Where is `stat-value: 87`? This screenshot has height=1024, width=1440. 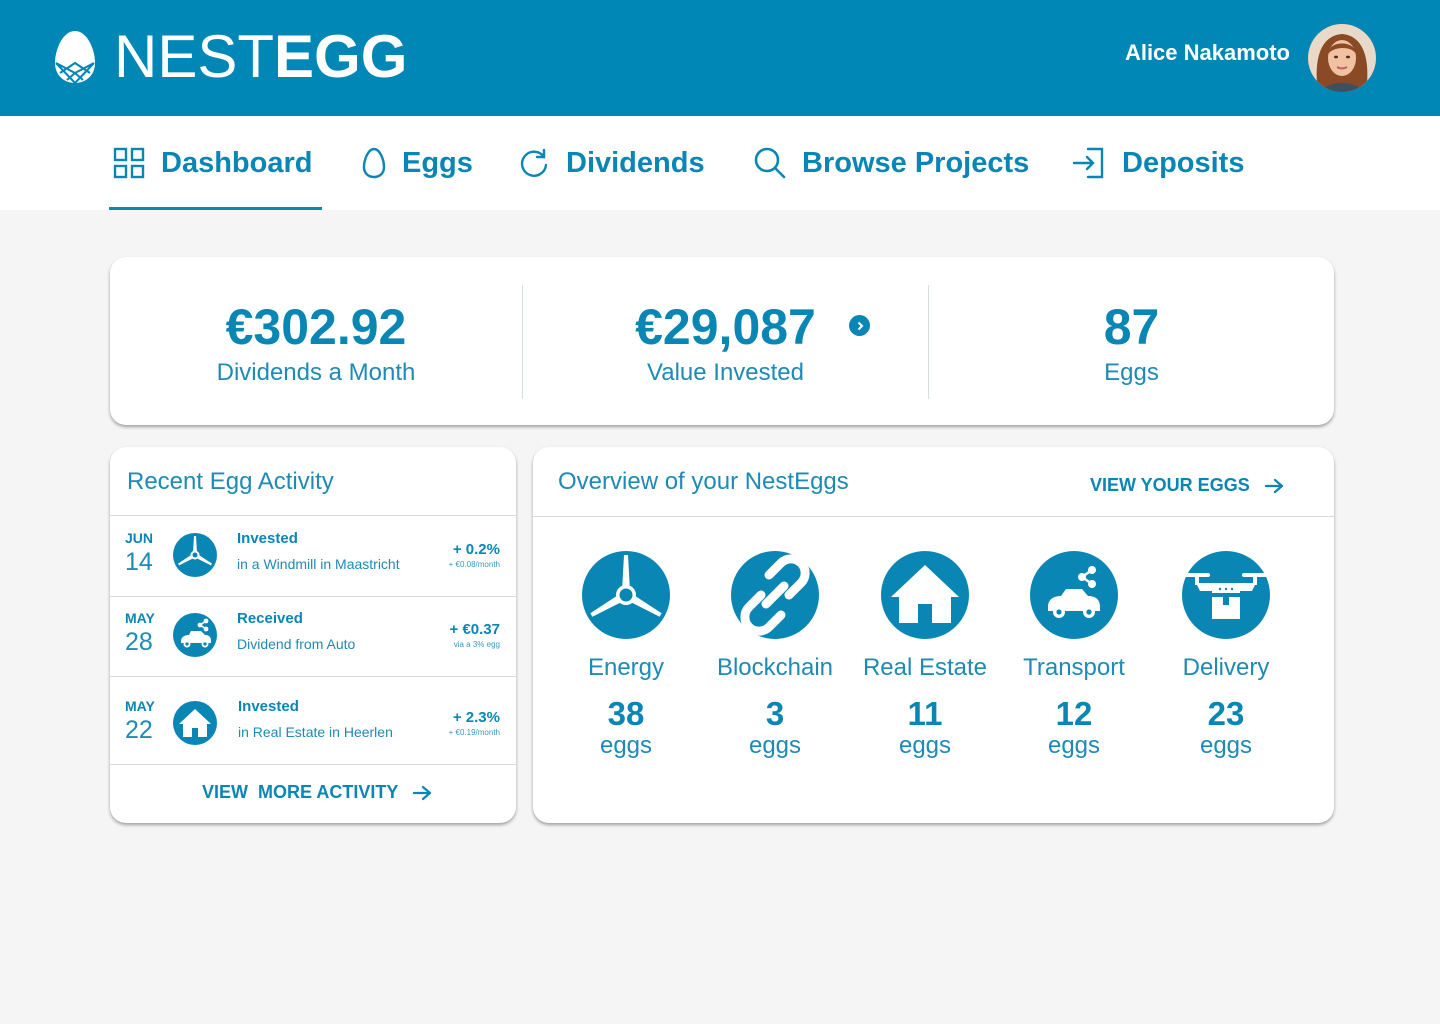 stat-value: 87 is located at coordinates (1131, 327).